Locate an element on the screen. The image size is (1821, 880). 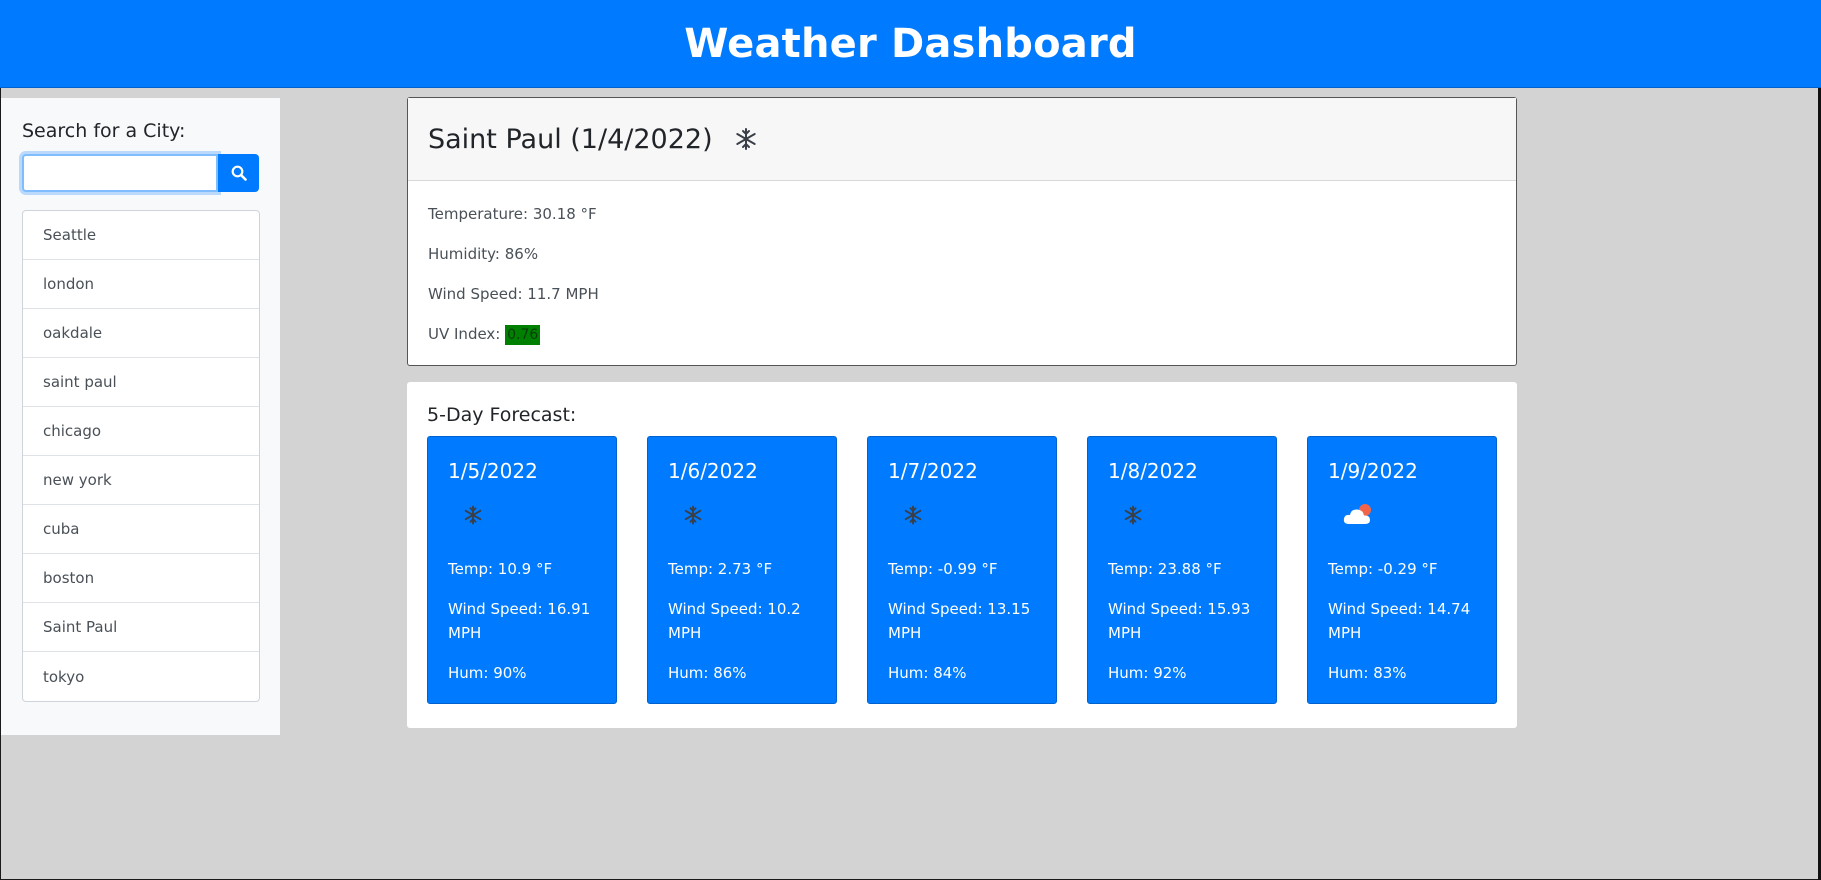
current-uv-index: UV Index: 0.76 is located at coordinates (962, 345).